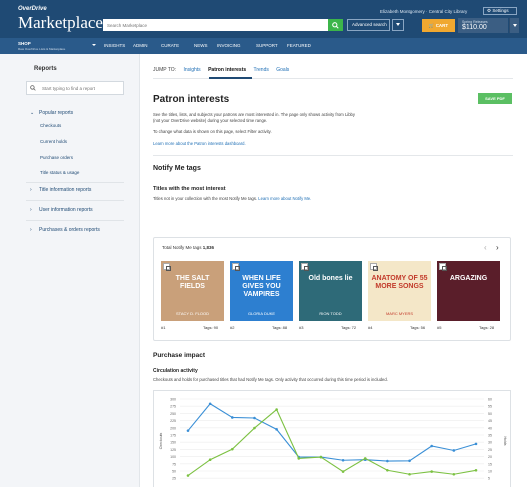 The width and height of the screenshot is (527, 487). What do you see at coordinates (335, 25) in the screenshot?
I see `search-button` at bounding box center [335, 25].